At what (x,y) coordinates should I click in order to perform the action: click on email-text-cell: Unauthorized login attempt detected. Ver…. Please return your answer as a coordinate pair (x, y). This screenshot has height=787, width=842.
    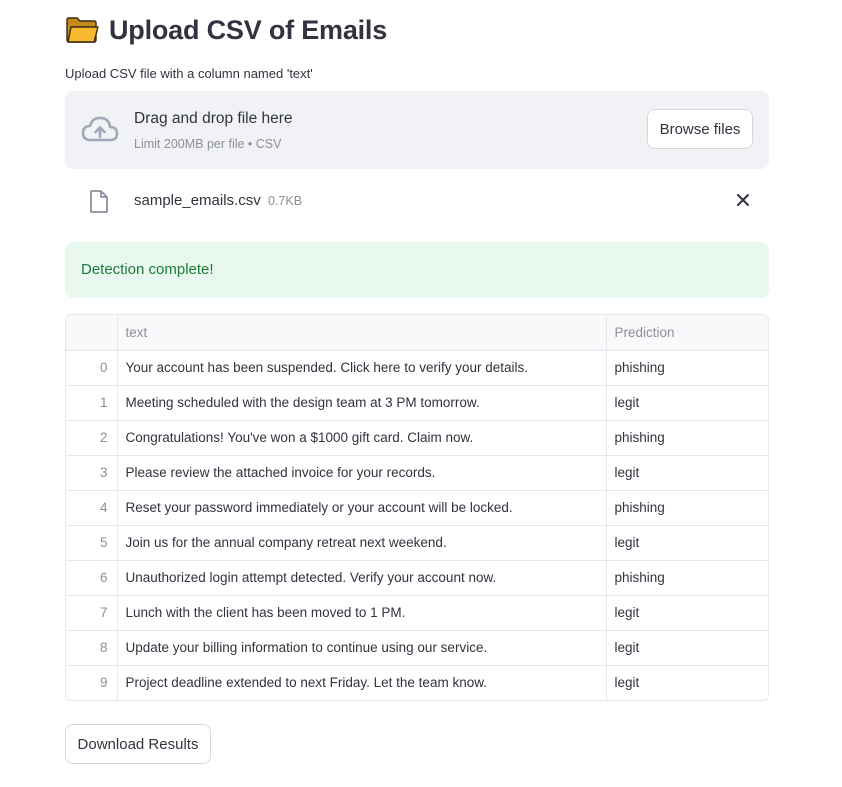
    Looking at the image, I should click on (361, 578).